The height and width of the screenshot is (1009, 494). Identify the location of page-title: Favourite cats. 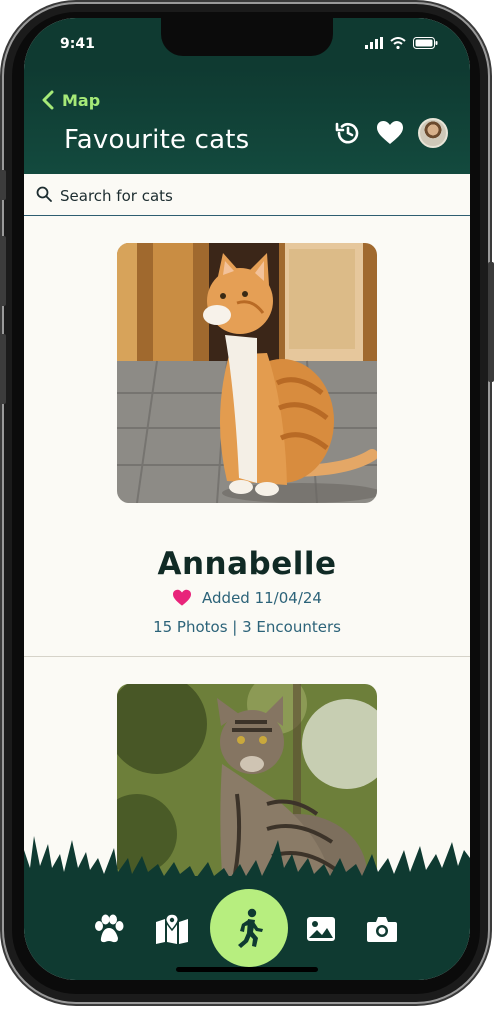
(157, 140).